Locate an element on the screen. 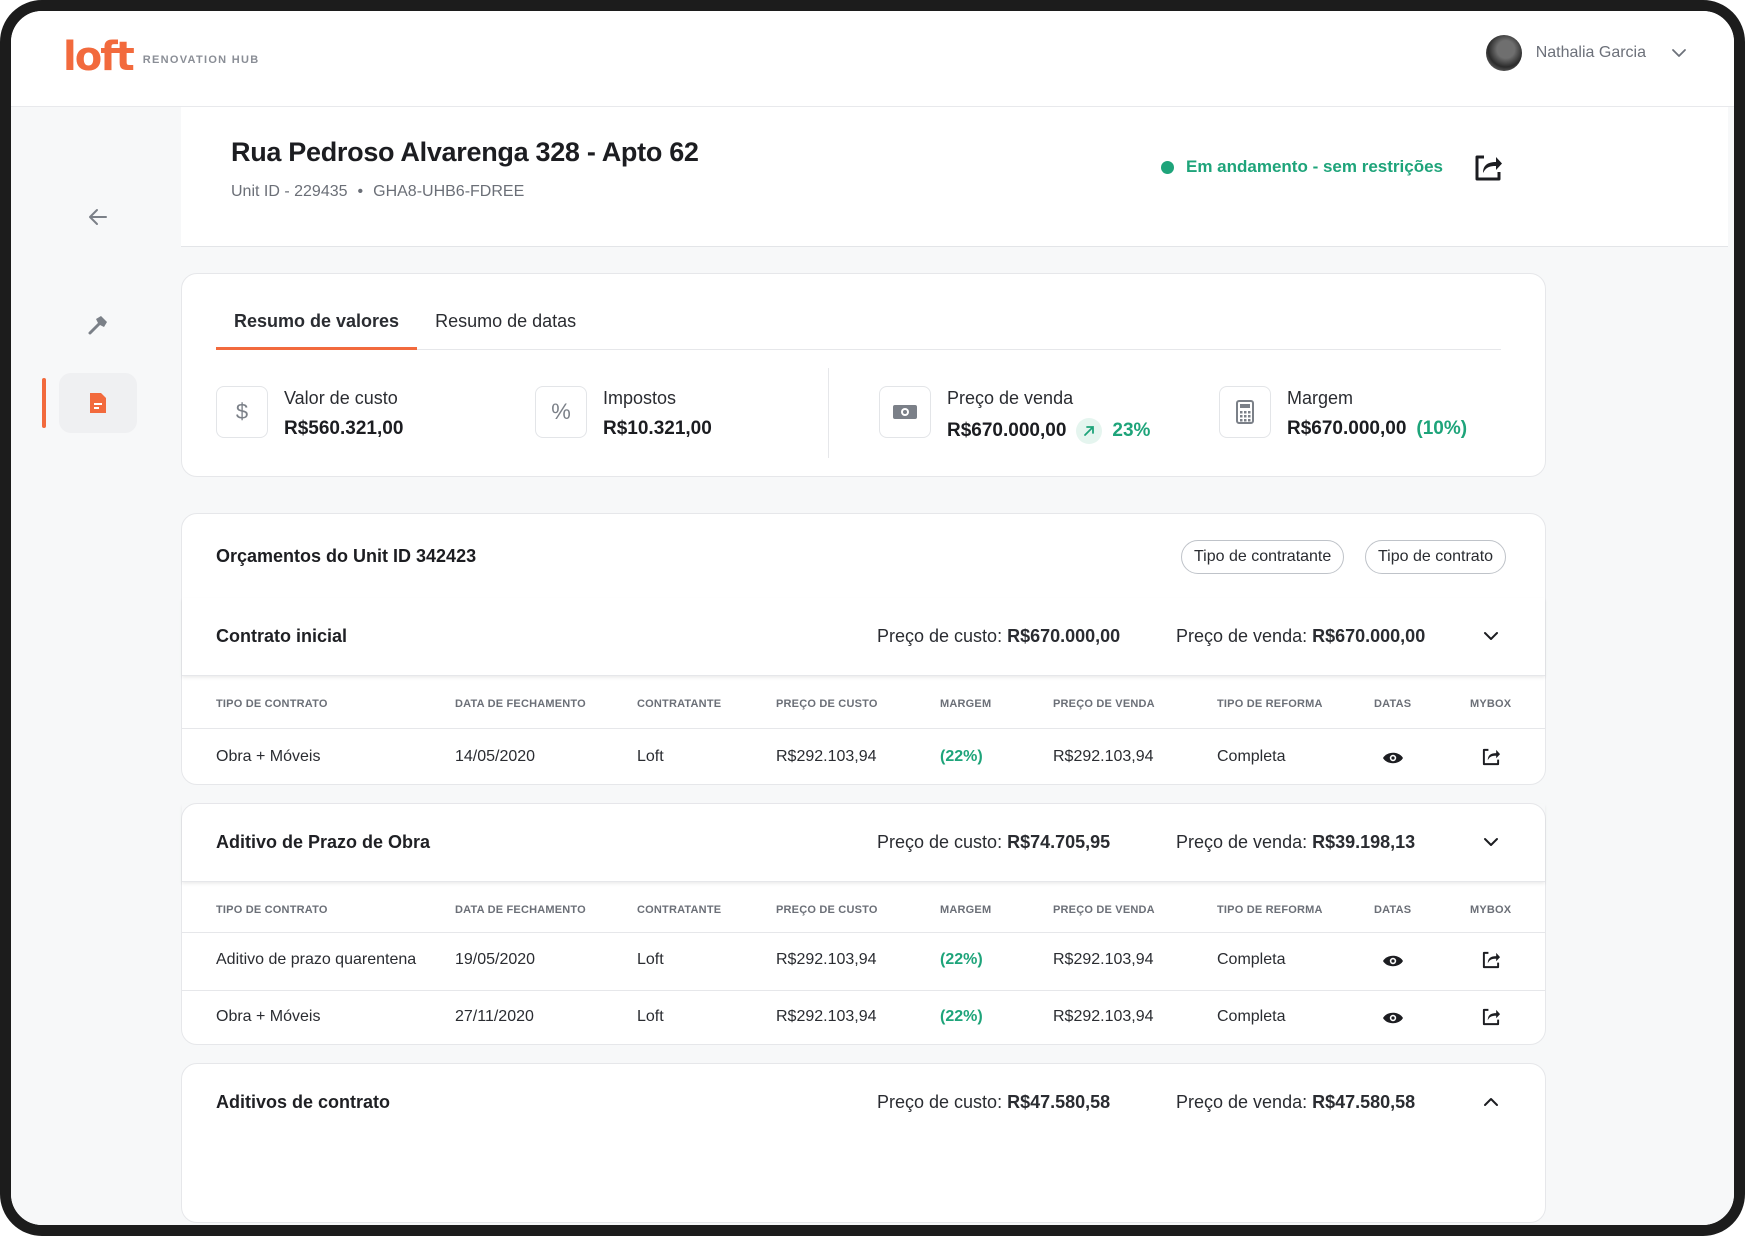 This screenshot has width=1745, height=1236. calculator-icon is located at coordinates (1245, 412).